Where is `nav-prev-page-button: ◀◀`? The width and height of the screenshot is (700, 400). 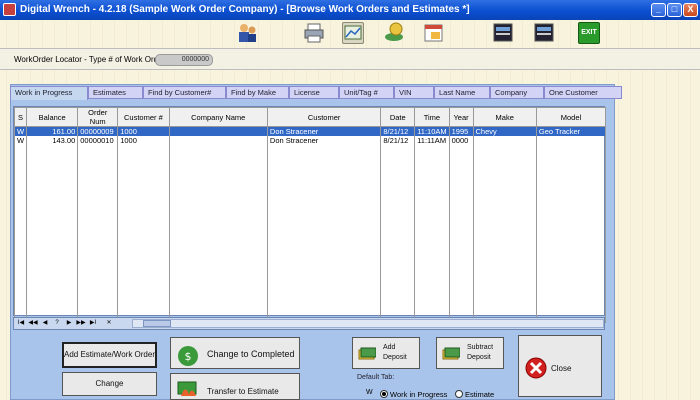
nav-prev-page-button: ◀◀ is located at coordinates (33, 323).